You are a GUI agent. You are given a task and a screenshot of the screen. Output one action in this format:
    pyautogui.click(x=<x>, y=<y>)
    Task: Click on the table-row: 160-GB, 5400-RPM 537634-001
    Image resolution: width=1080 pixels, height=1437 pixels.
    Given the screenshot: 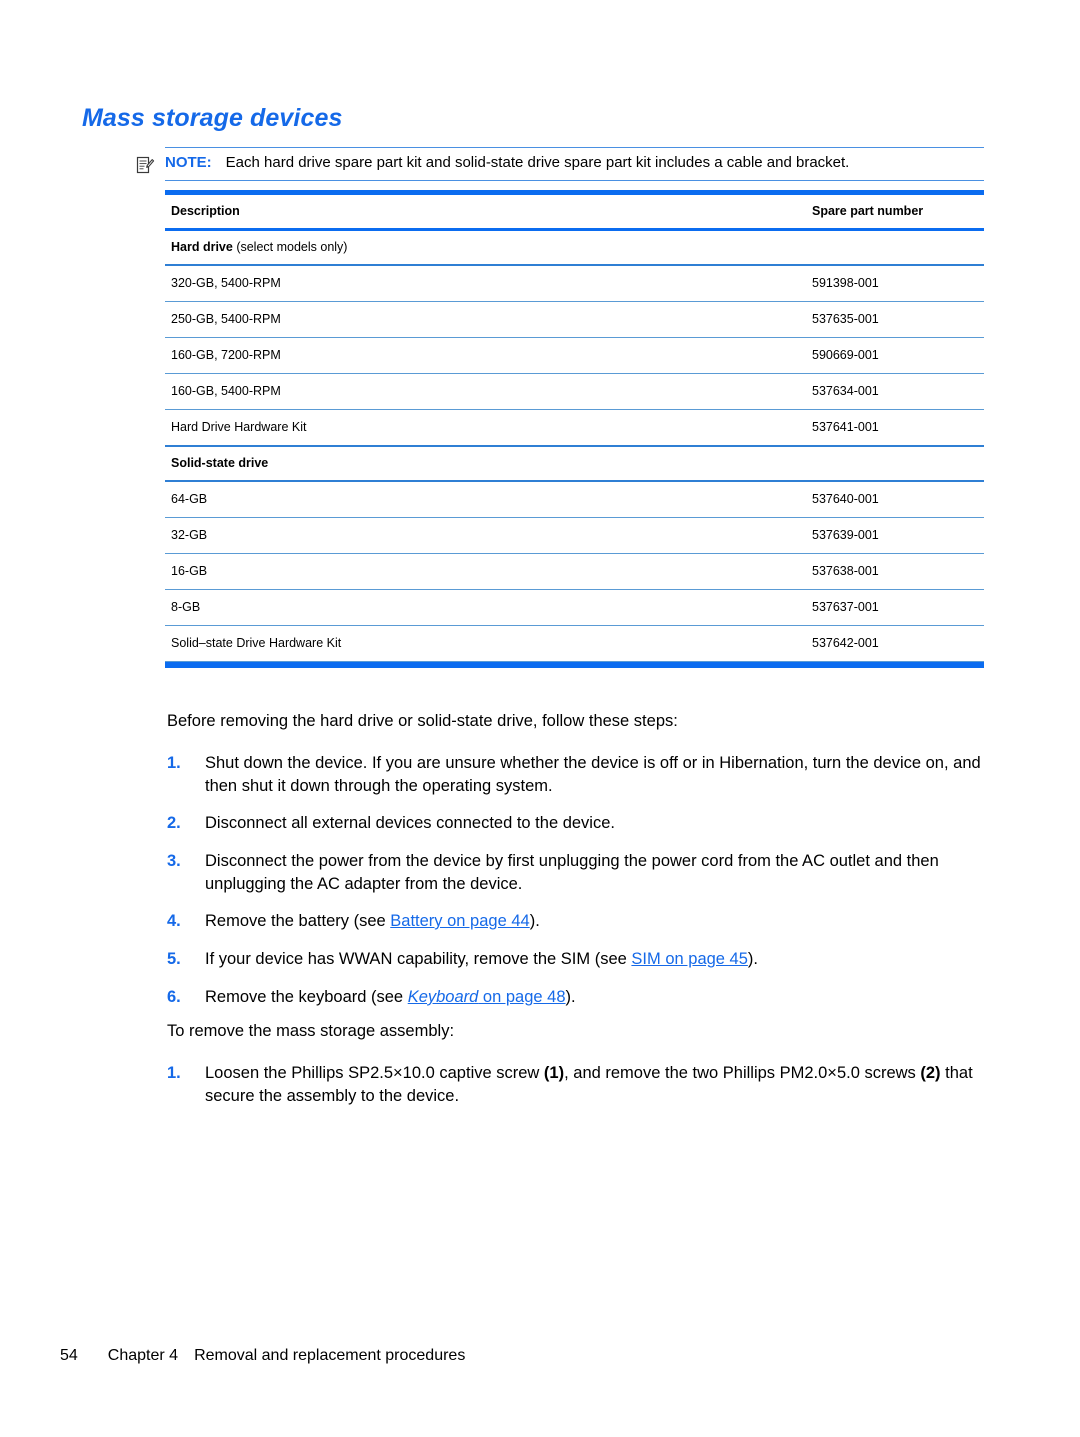 What is the action you would take?
    pyautogui.click(x=574, y=391)
    